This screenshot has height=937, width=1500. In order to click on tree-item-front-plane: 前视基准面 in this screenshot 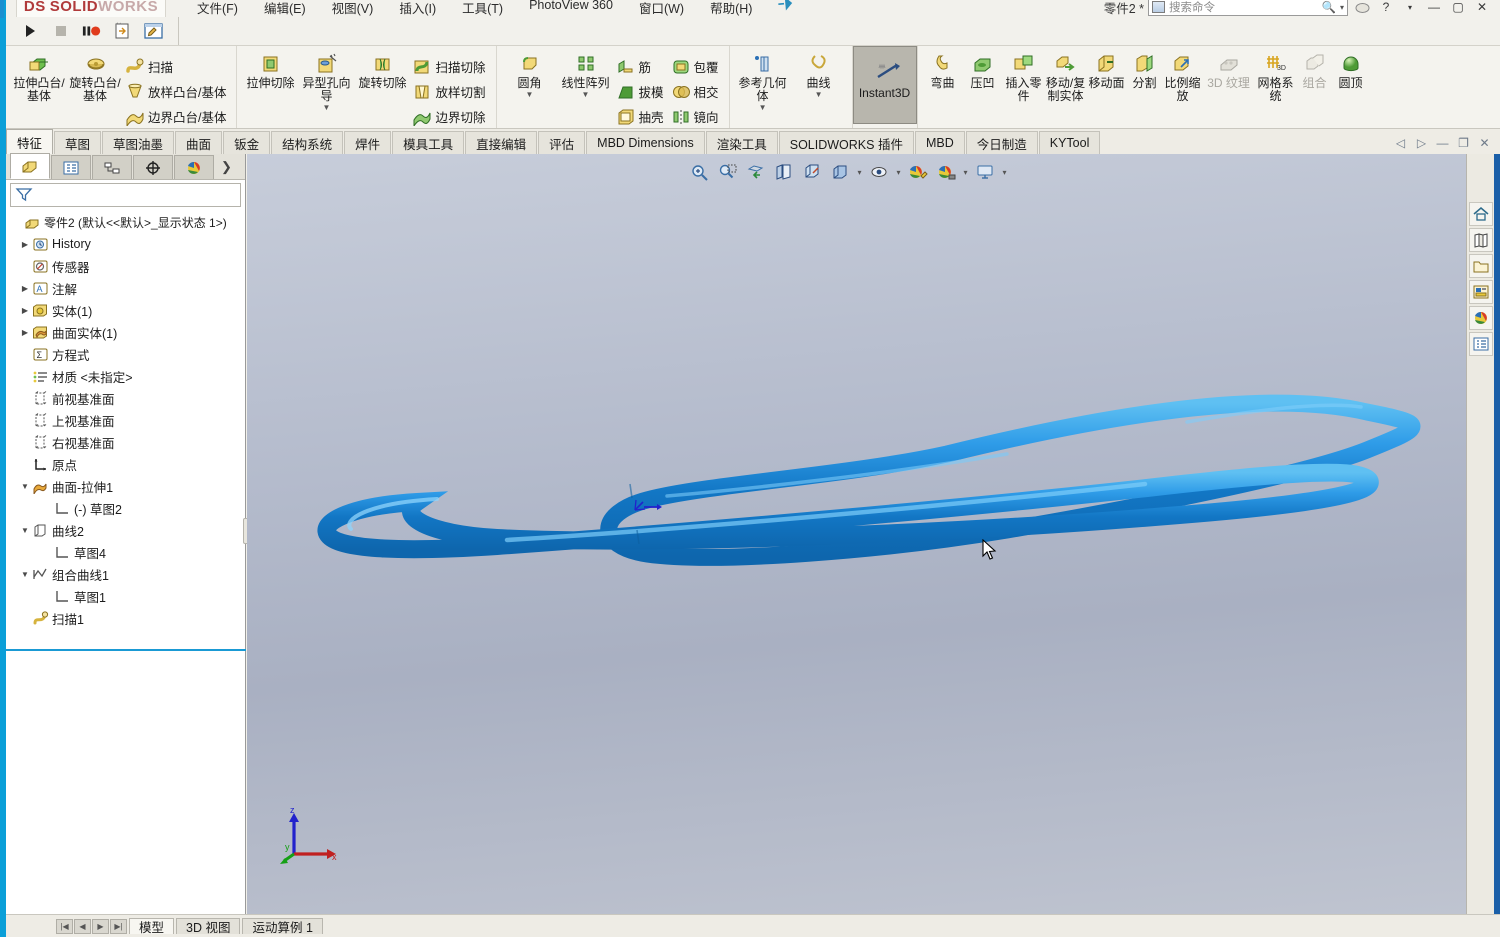, I will do `click(127, 398)`.